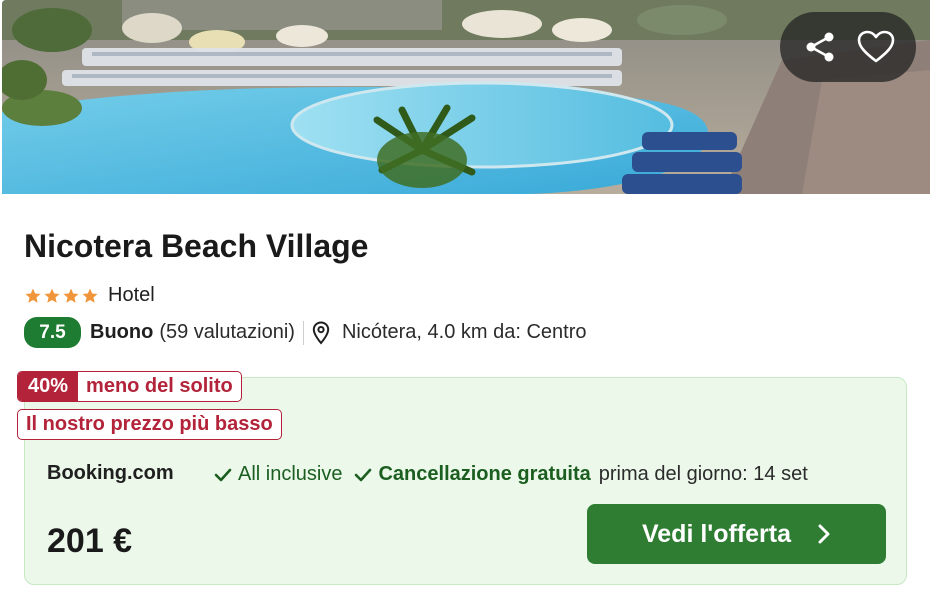  What do you see at coordinates (122, 332) in the screenshot?
I see `score-label: Buono` at bounding box center [122, 332].